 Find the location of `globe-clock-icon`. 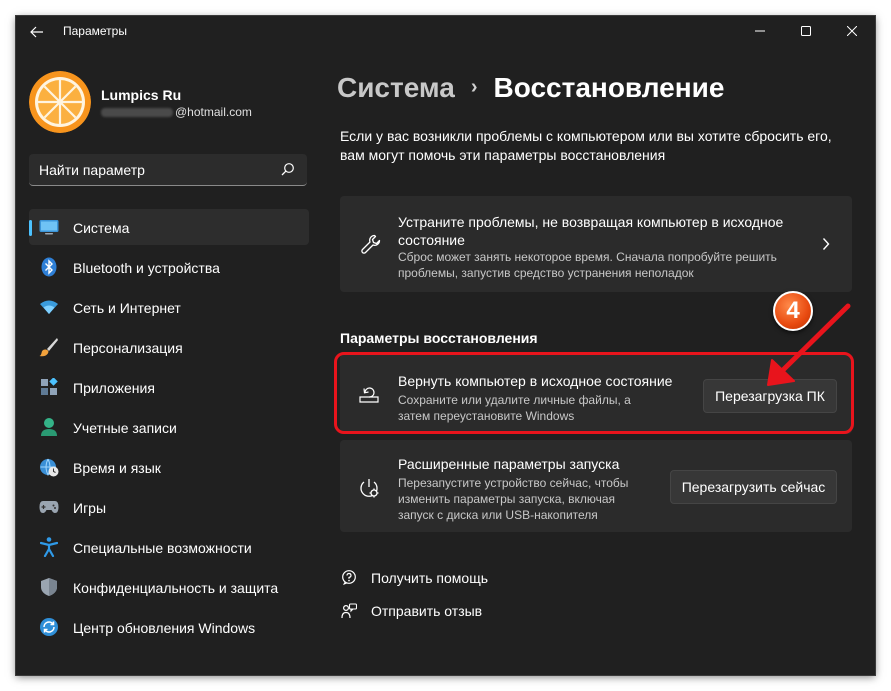

globe-clock-icon is located at coordinates (49, 467).